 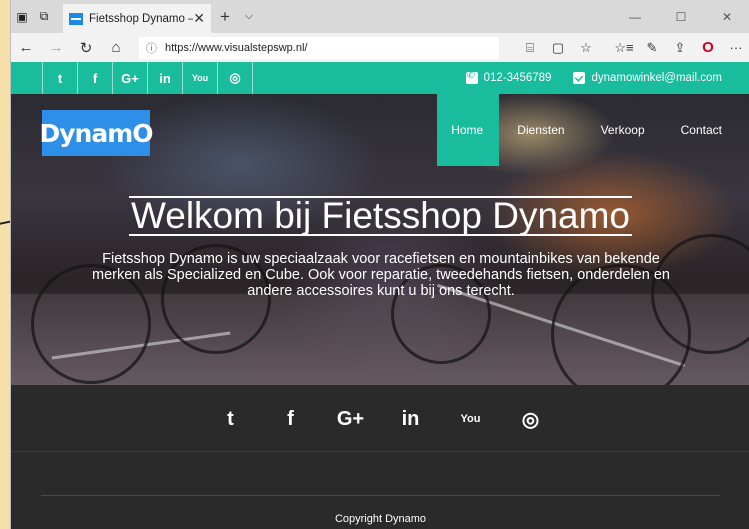 What do you see at coordinates (76, 18) in the screenshot?
I see `favicon-icon` at bounding box center [76, 18].